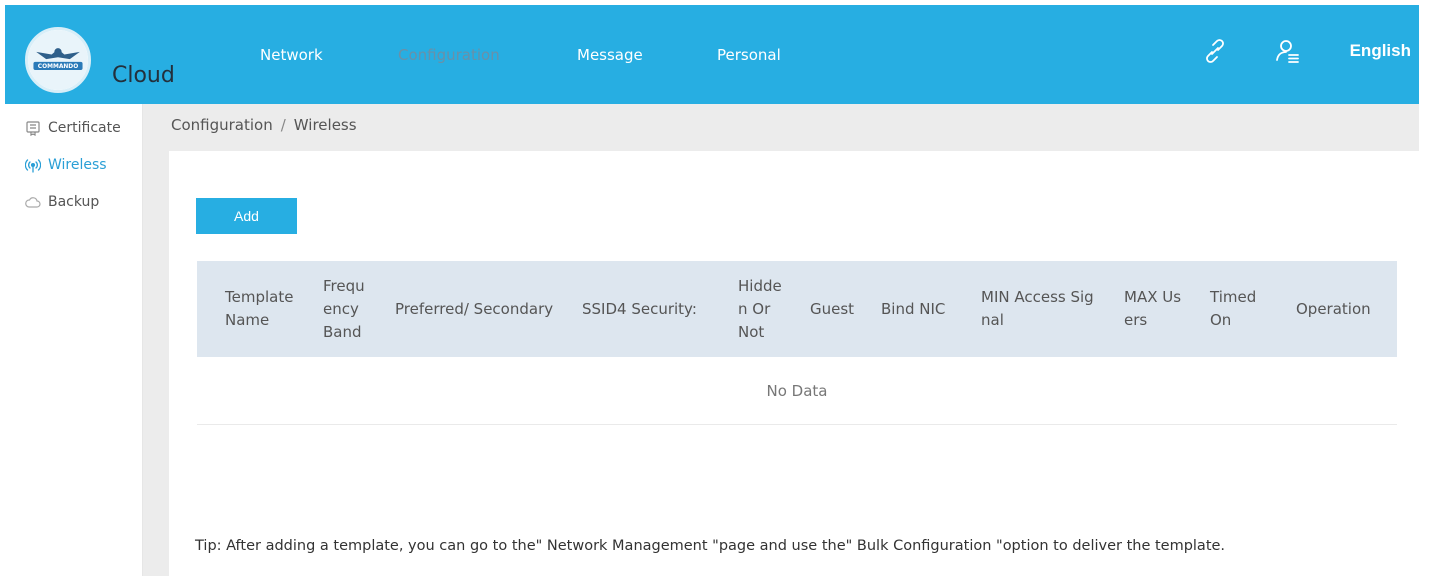  I want to click on sidebar-item-label: Backup, so click(74, 202).